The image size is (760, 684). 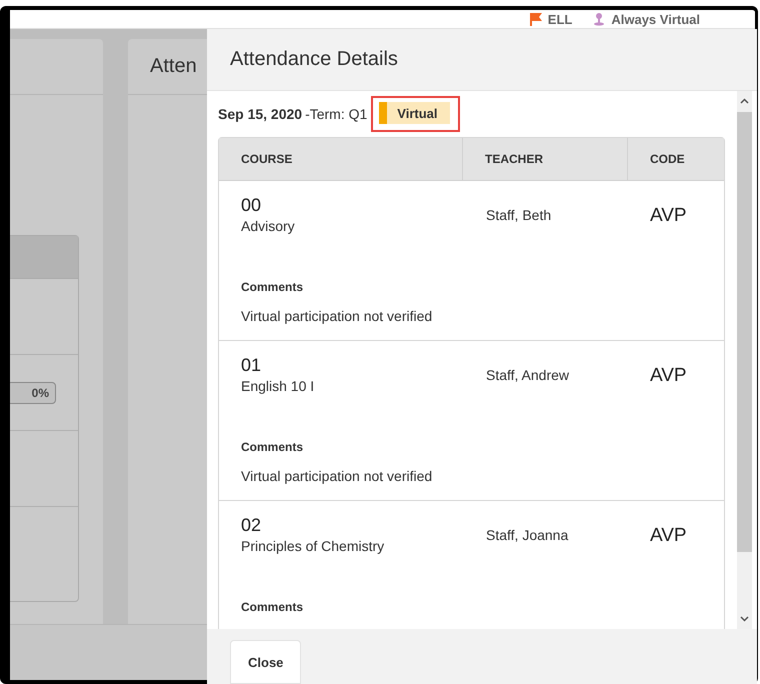 What do you see at coordinates (251, 365) in the screenshot?
I see `period-number: 01` at bounding box center [251, 365].